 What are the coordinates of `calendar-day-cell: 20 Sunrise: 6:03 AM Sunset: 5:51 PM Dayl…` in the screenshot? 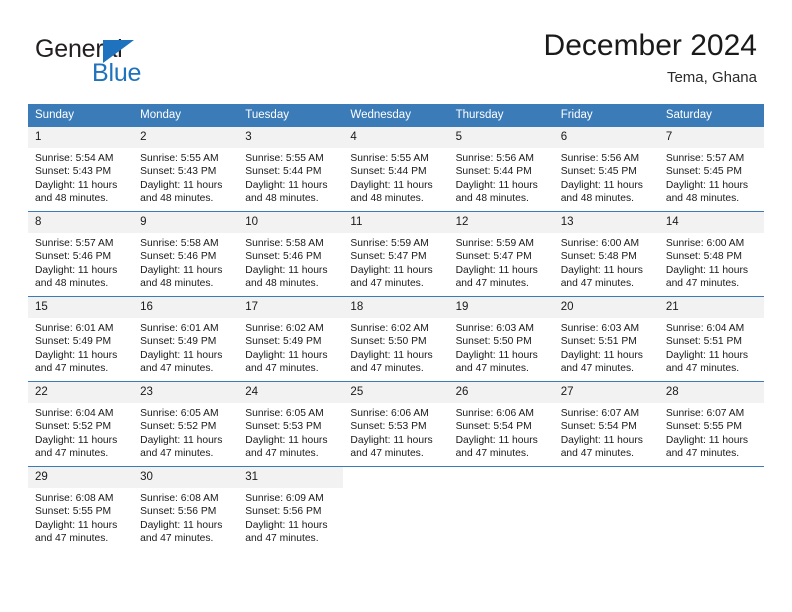 It's located at (606, 339).